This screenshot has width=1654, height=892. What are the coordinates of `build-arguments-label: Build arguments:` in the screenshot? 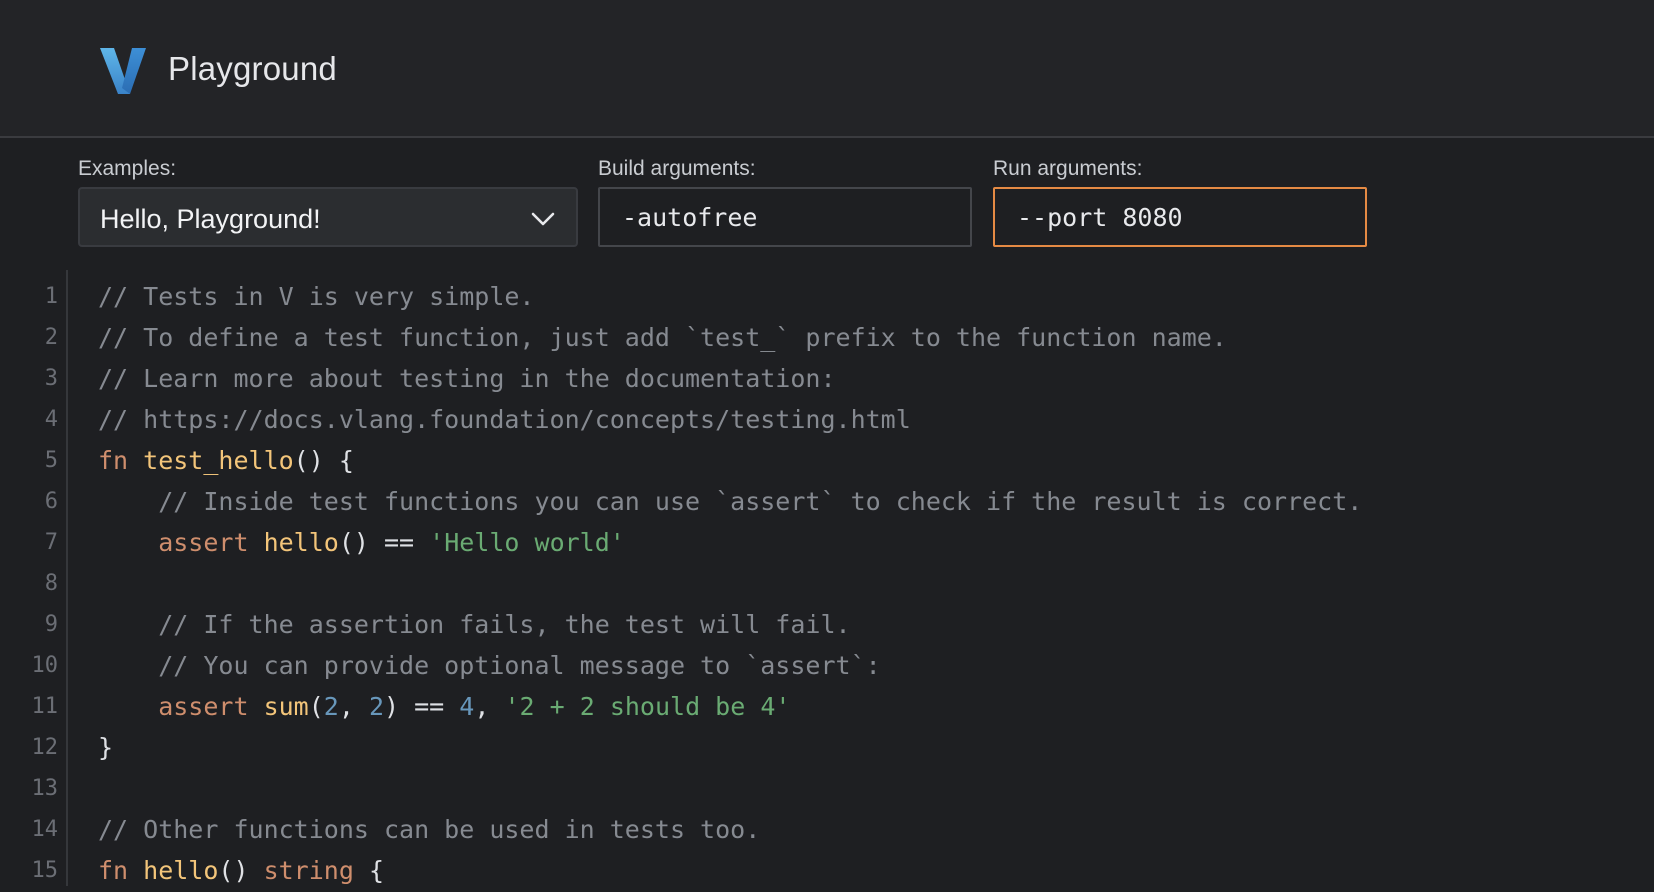 It's located at (677, 168).